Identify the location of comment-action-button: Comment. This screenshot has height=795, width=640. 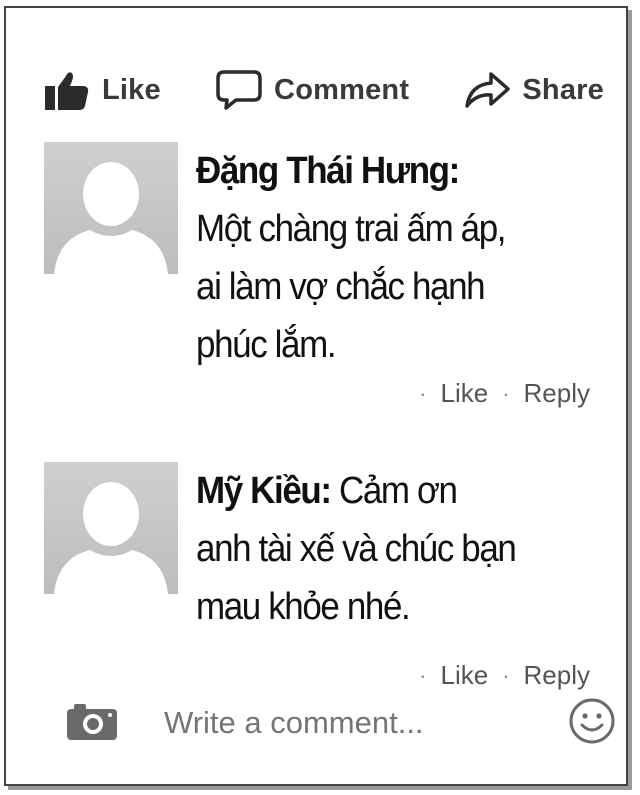
(312, 90).